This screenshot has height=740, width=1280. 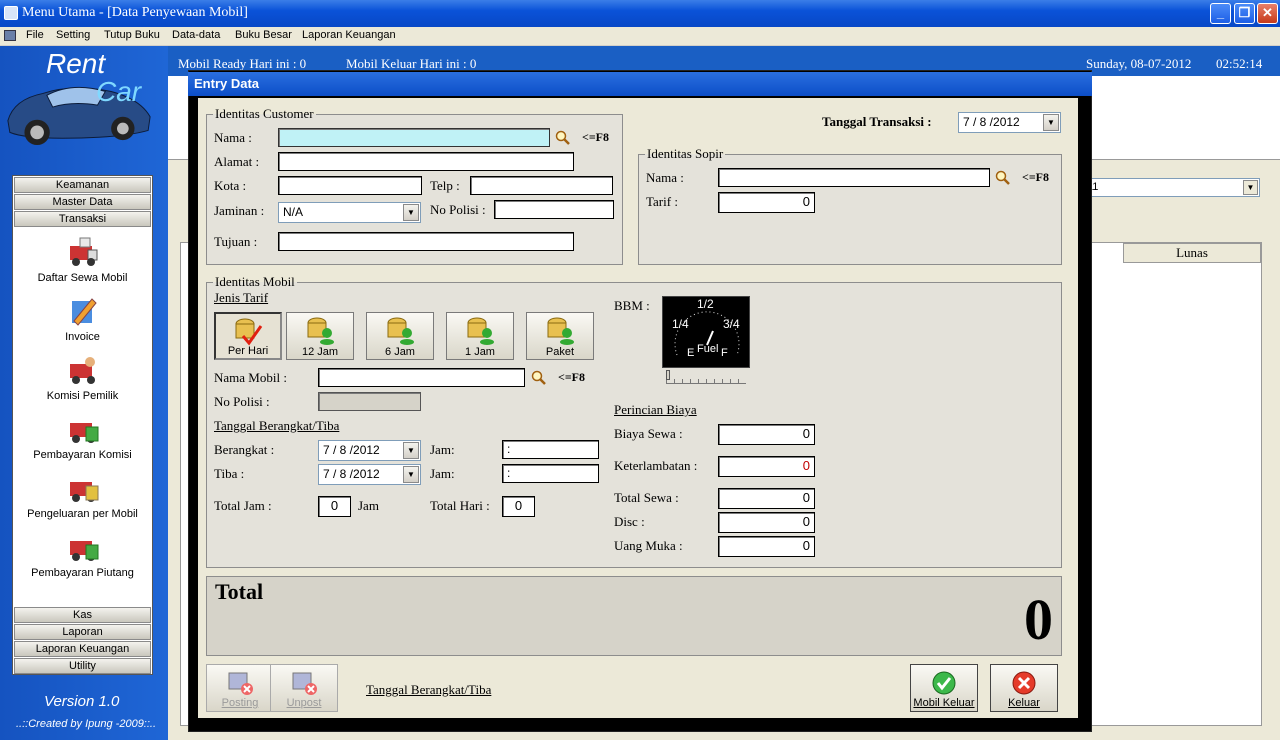 I want to click on menu-laporan-keuangan: Laporan Keuangan, so click(x=349, y=35).